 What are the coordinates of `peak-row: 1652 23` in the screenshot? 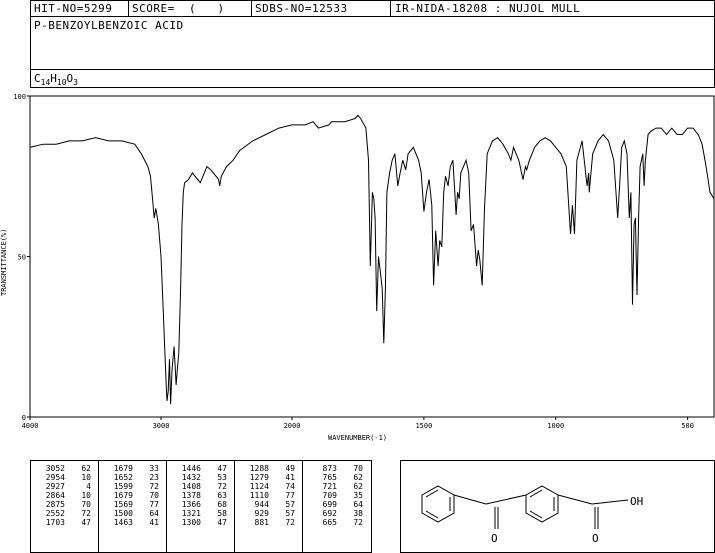 It's located at (131, 477).